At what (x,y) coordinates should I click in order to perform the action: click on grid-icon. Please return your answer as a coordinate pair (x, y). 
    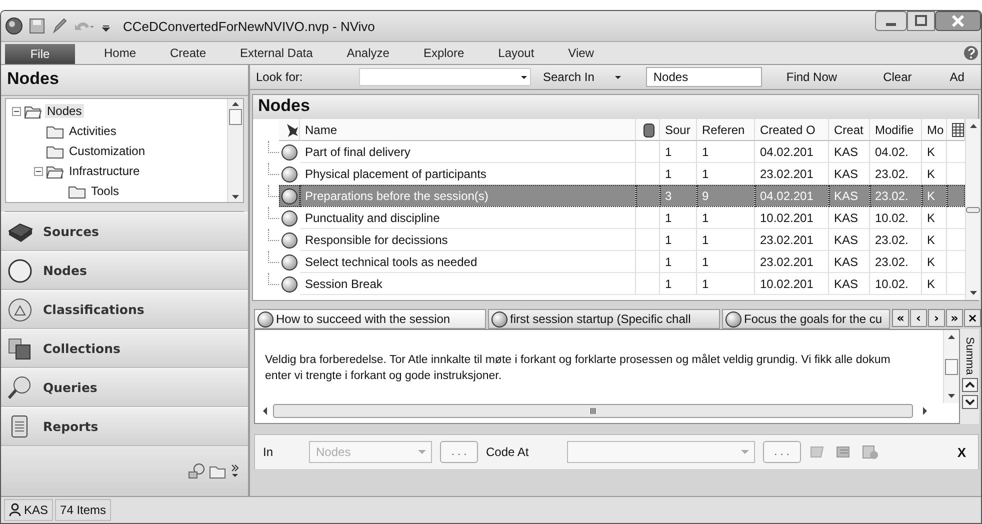
    Looking at the image, I should click on (958, 129).